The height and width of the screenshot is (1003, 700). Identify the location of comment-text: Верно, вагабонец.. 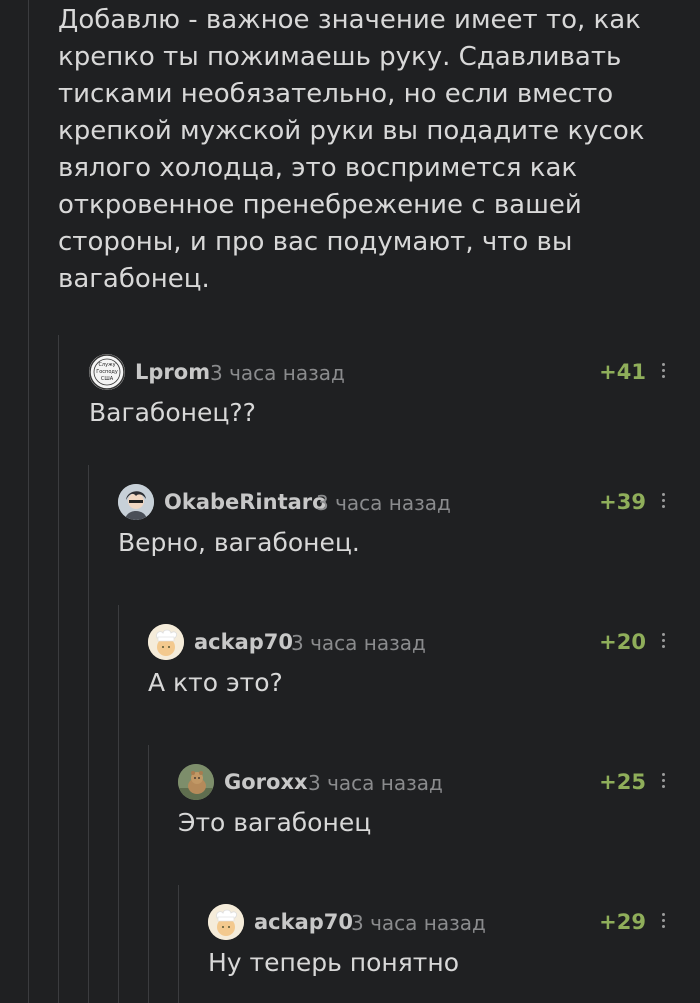
(239, 542).